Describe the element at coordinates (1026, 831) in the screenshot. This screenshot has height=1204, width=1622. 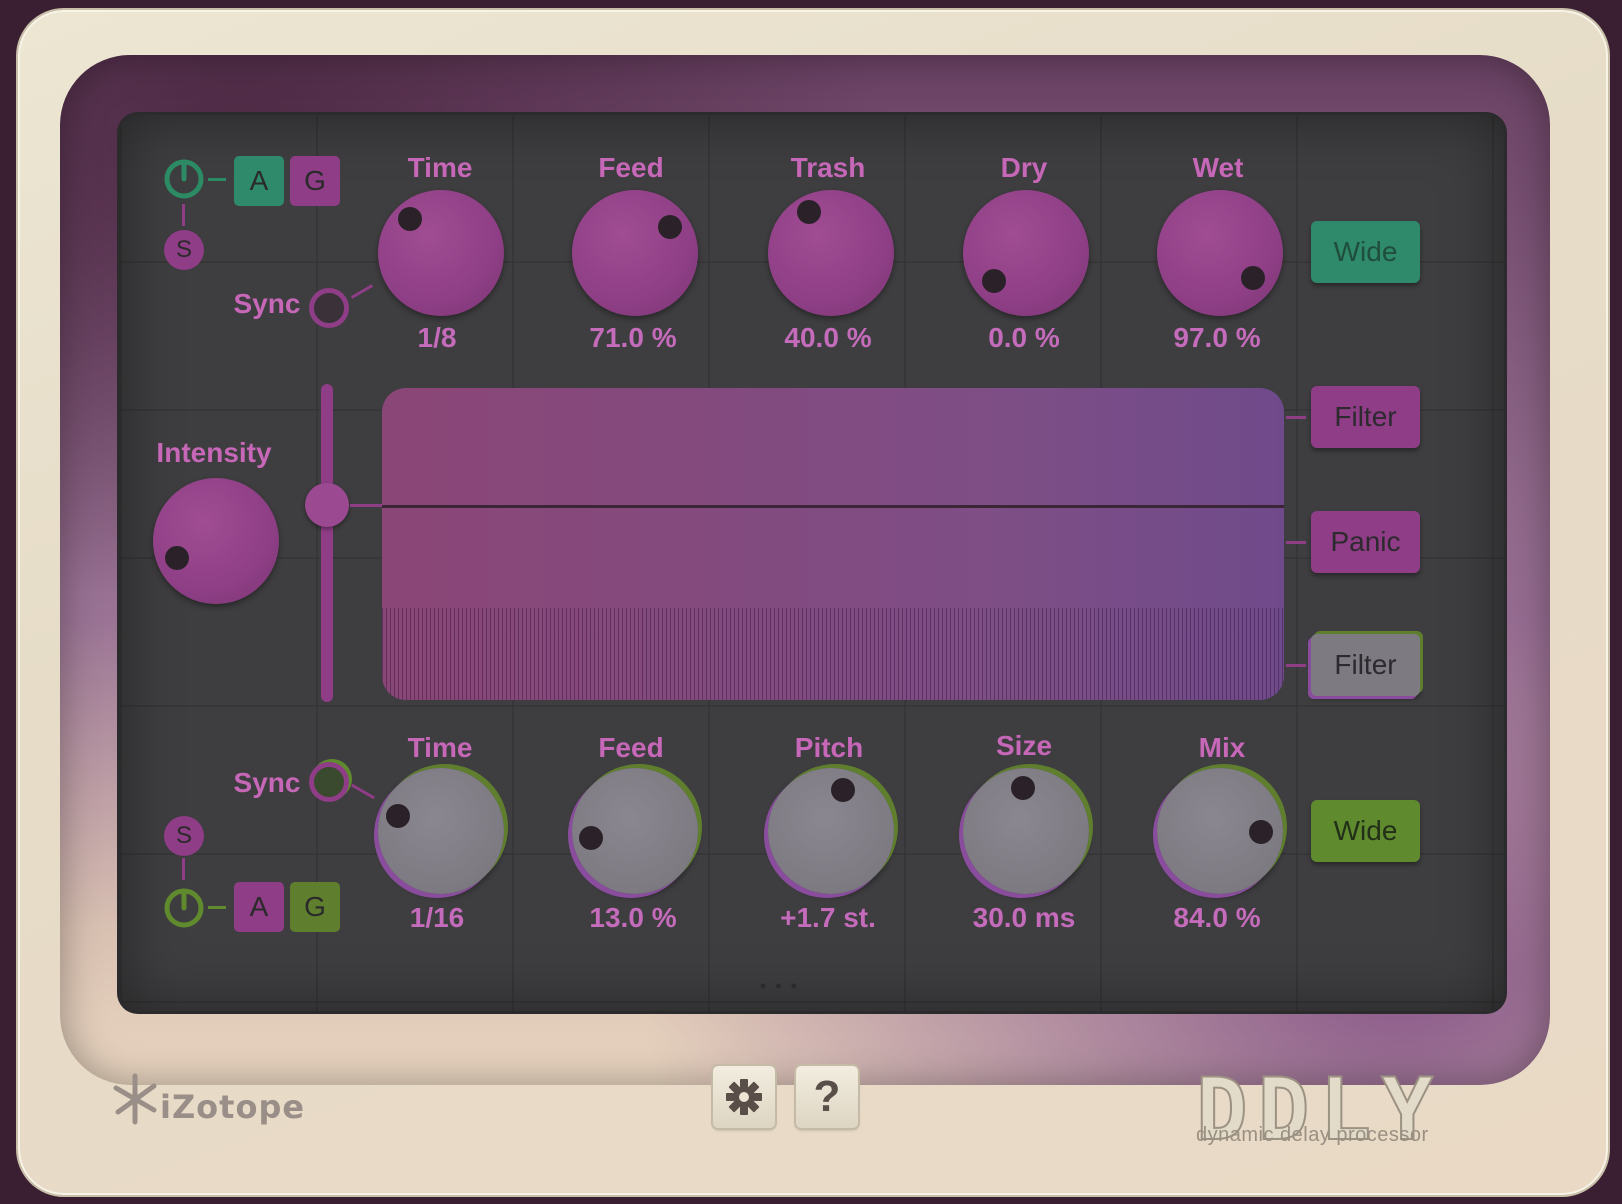
I see `size-knob-bottom` at that location.